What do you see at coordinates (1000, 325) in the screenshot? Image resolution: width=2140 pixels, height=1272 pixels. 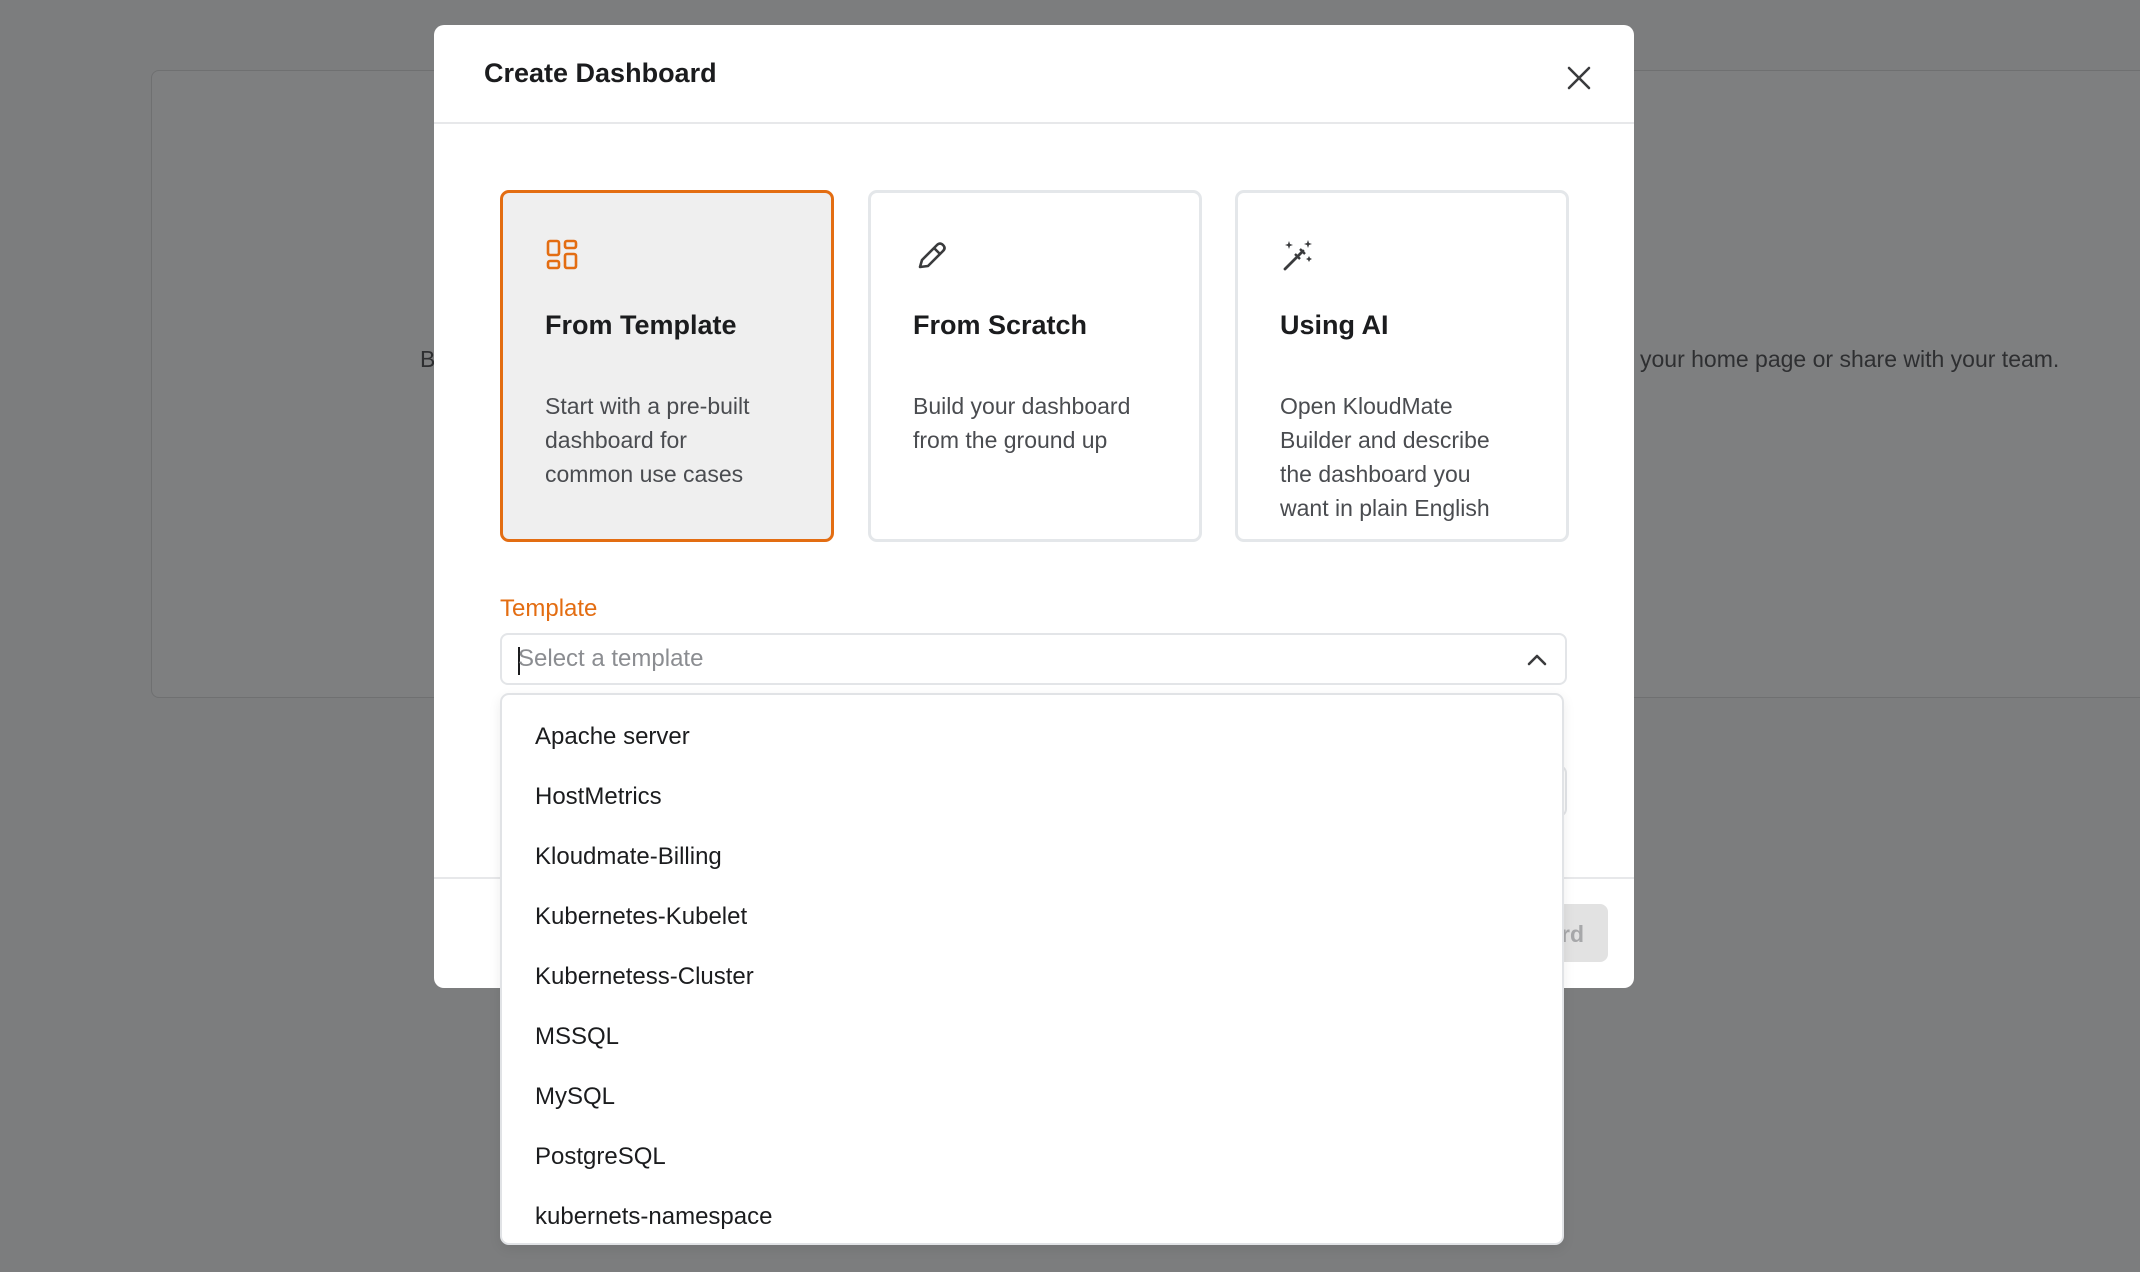 I see `option-title: From Scratch` at bounding box center [1000, 325].